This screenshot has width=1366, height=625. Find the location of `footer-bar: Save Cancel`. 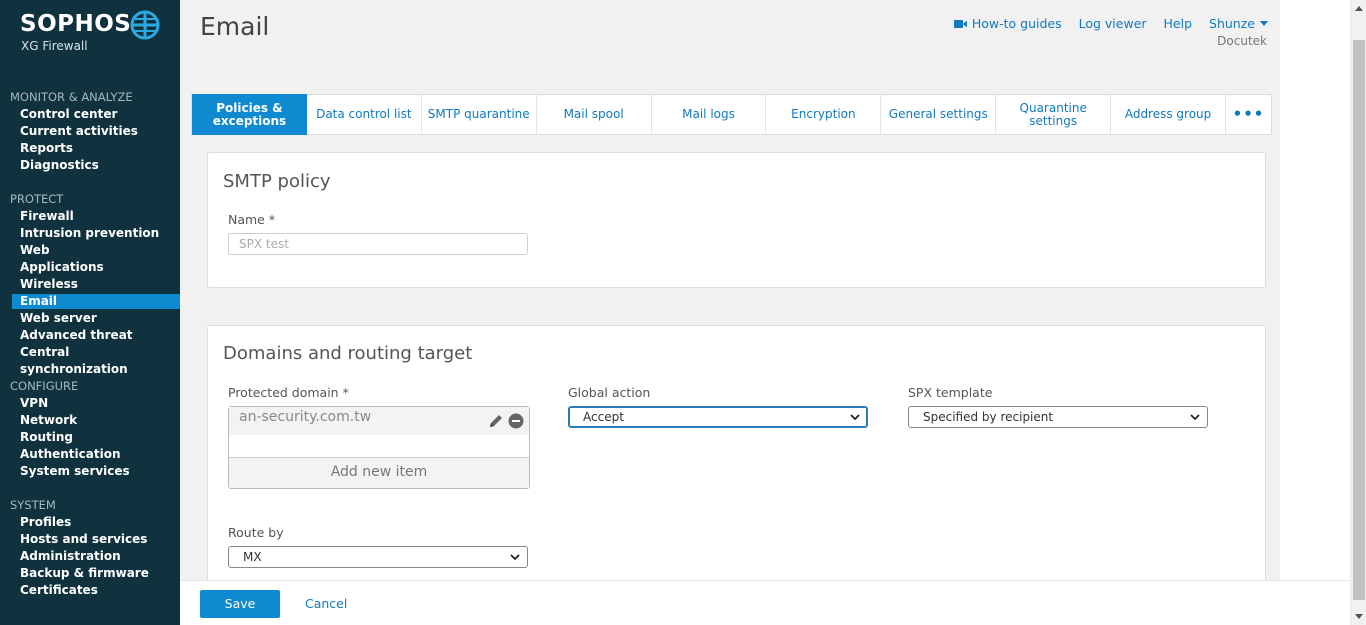

footer-bar: Save Cancel is located at coordinates (765, 602).